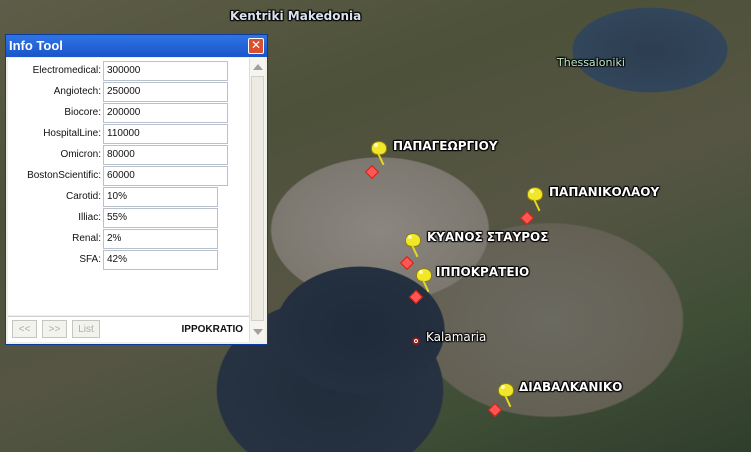  I want to click on place-label-ippokrateio: ΙΠΠΟΚΡΑΤΕΙΟ, so click(482, 272).